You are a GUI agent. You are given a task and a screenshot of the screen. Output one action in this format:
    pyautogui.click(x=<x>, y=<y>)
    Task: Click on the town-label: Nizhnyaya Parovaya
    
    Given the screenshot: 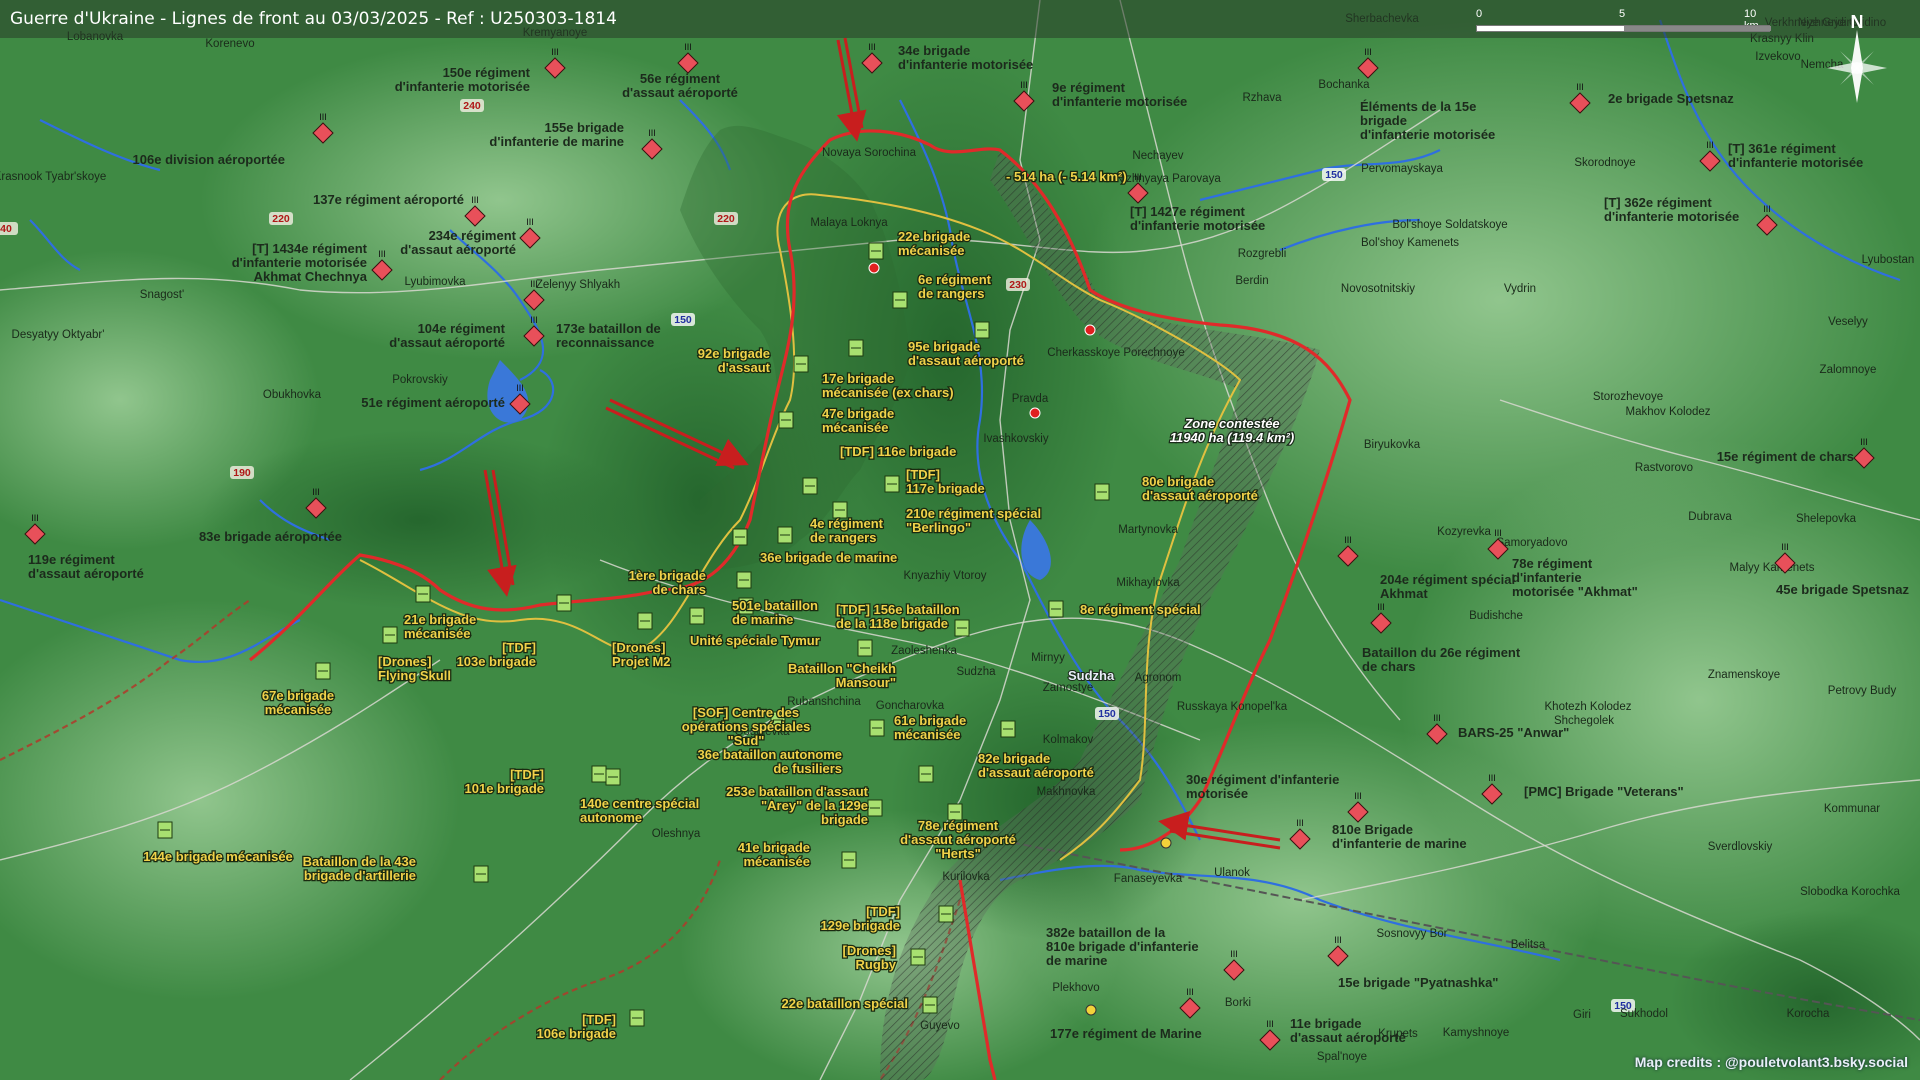 What is the action you would take?
    pyautogui.click(x=1168, y=179)
    